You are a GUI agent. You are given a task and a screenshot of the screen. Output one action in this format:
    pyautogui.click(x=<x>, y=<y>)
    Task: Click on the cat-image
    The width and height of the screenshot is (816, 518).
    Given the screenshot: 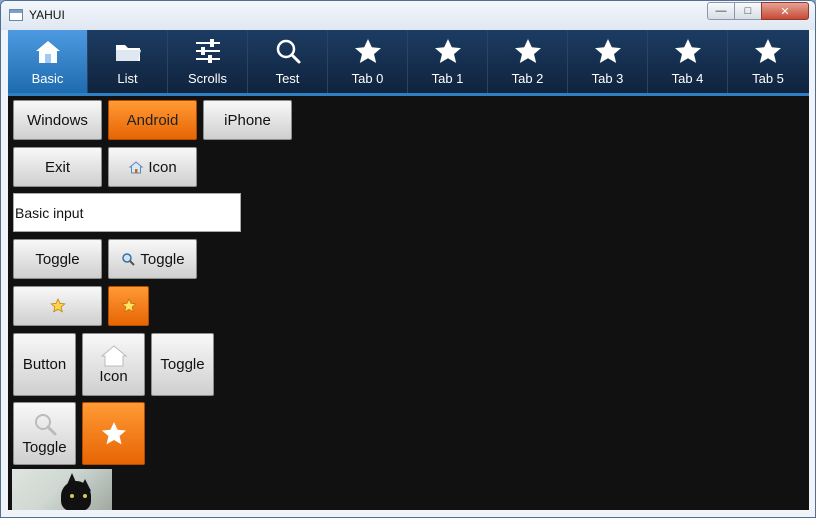 What is the action you would take?
    pyautogui.click(x=62, y=489)
    